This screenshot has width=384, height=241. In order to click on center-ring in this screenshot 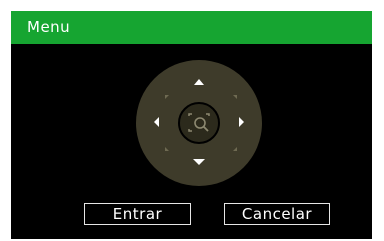, I will do `click(199, 123)`.